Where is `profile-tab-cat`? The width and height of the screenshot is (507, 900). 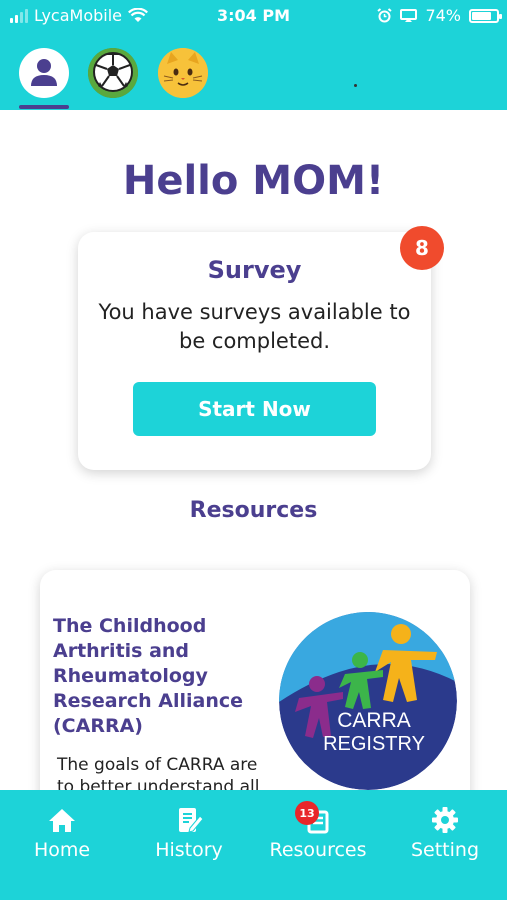
profile-tab-cat is located at coordinates (183, 73).